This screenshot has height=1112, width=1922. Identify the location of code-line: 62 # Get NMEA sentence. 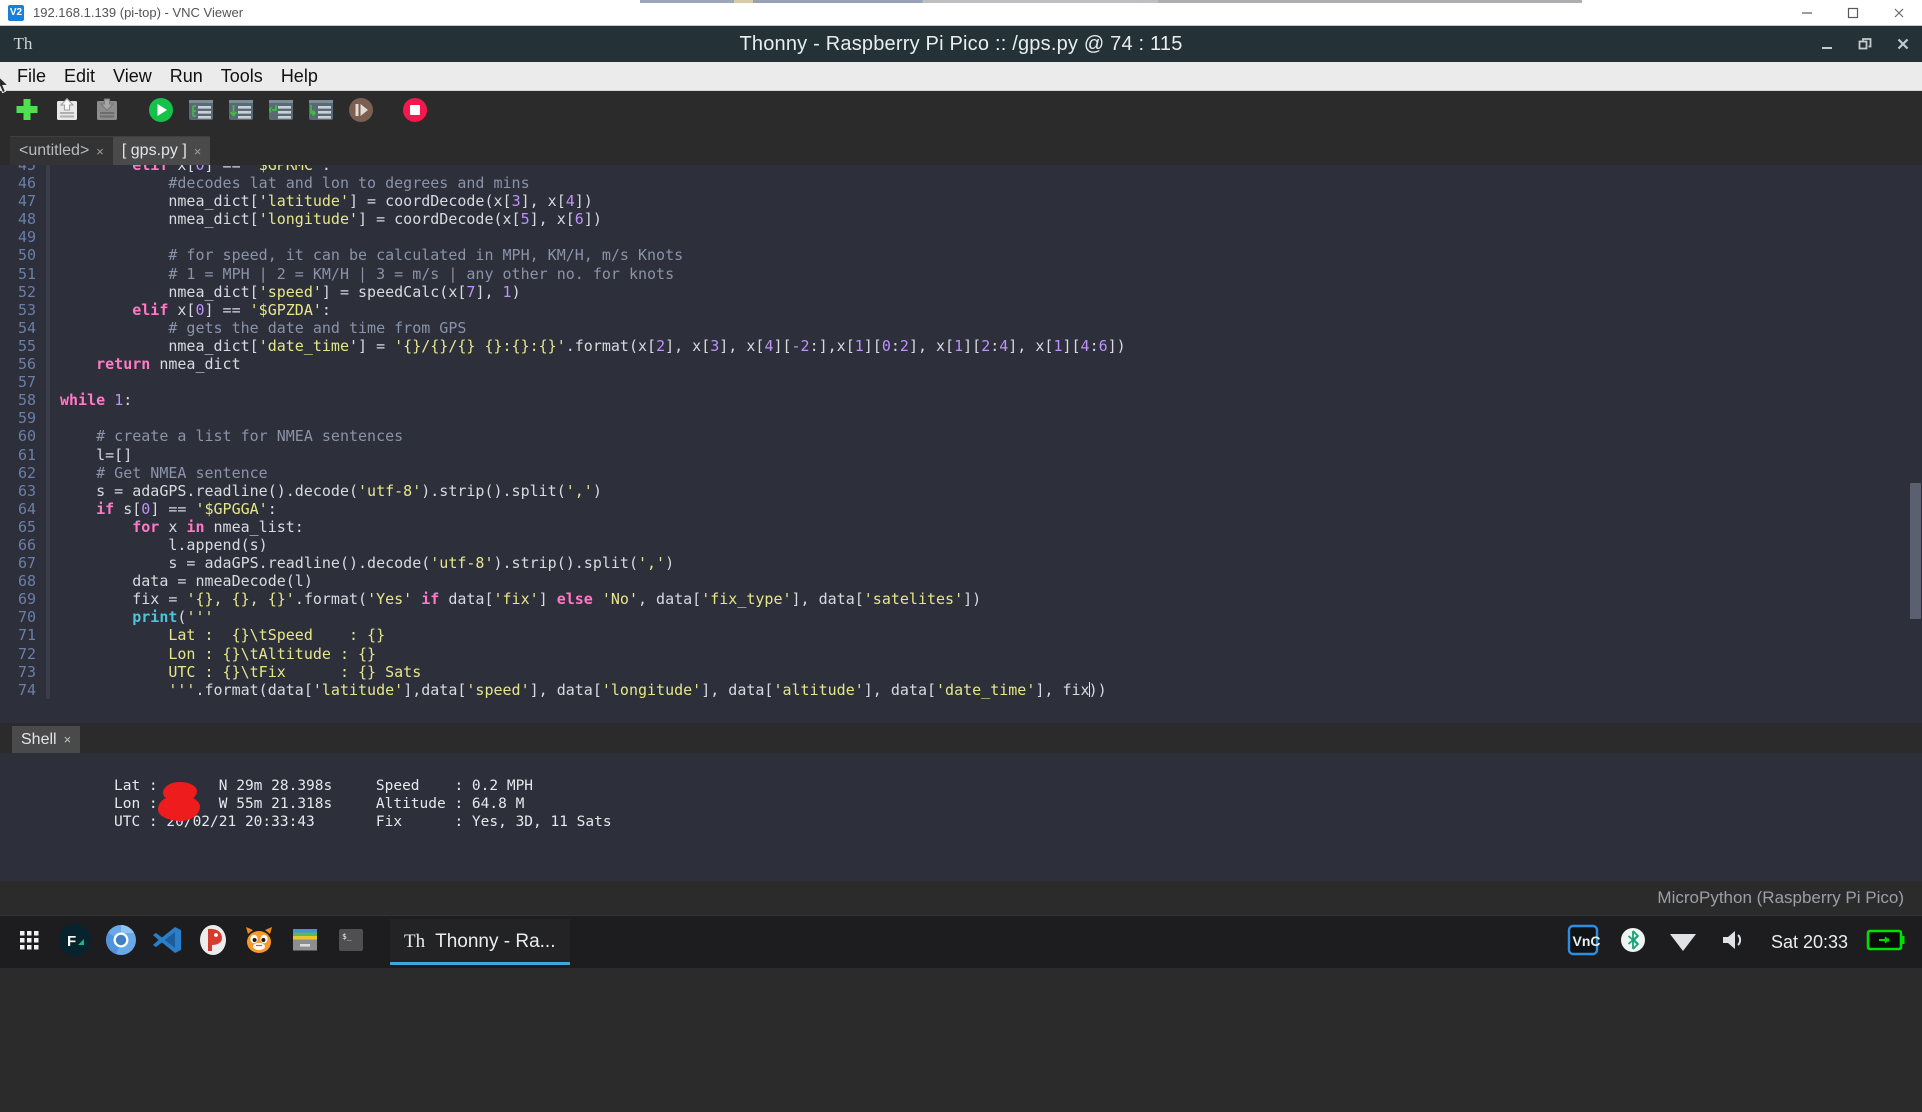
(961, 472).